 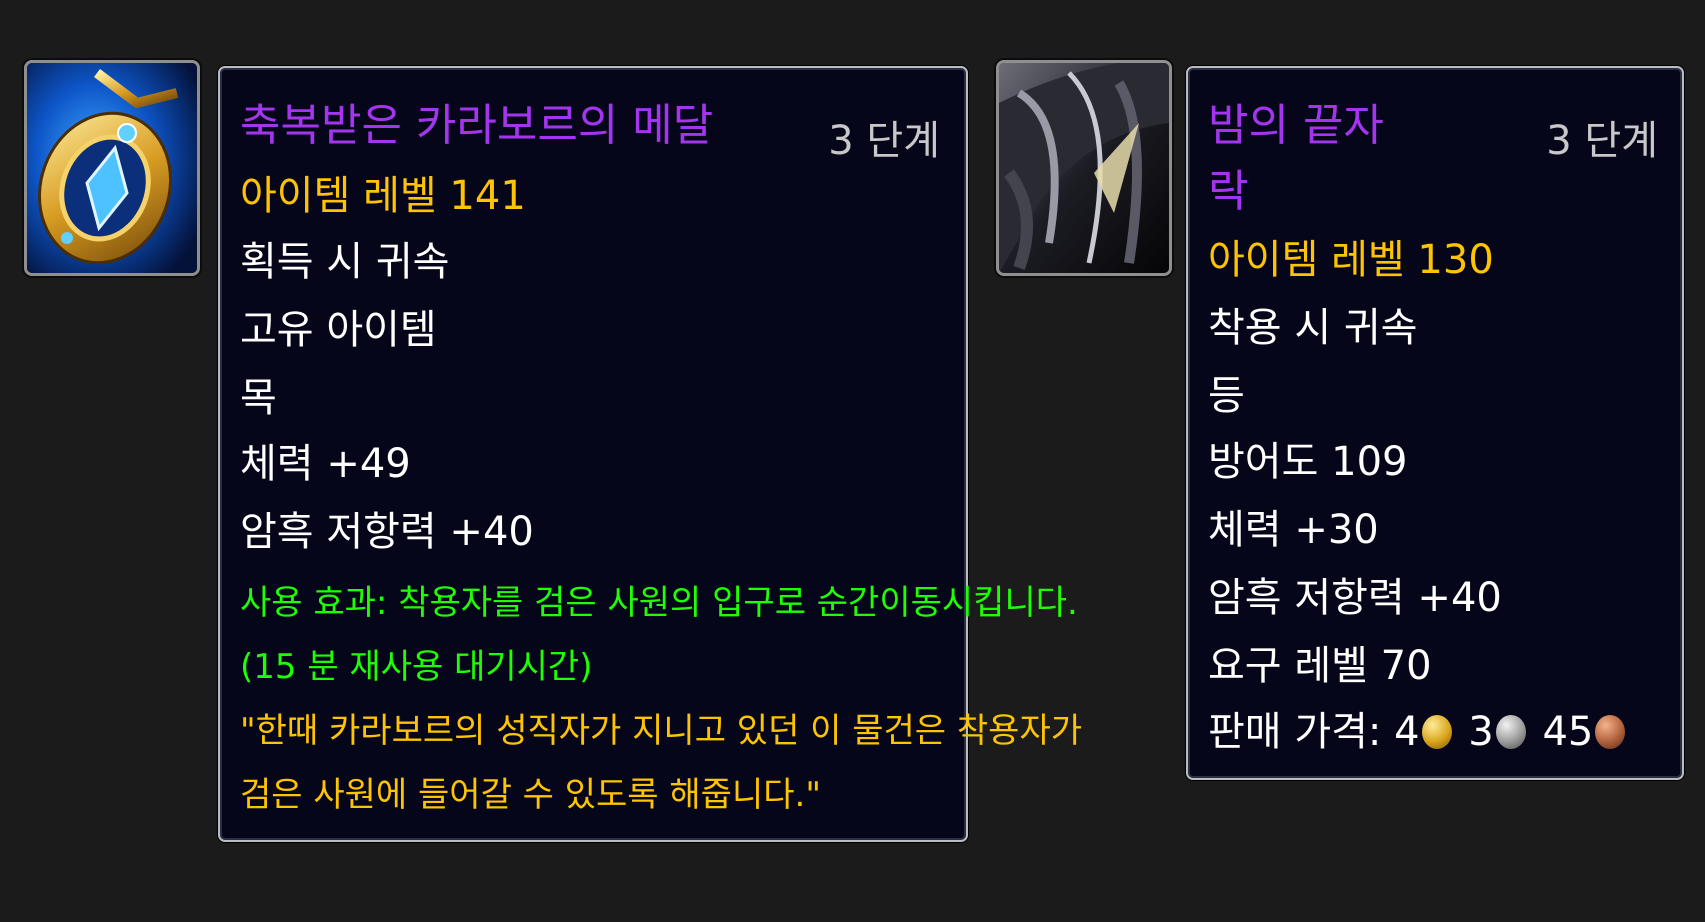 I want to click on bind-type: 착용 시 귀속, so click(x=1313, y=328).